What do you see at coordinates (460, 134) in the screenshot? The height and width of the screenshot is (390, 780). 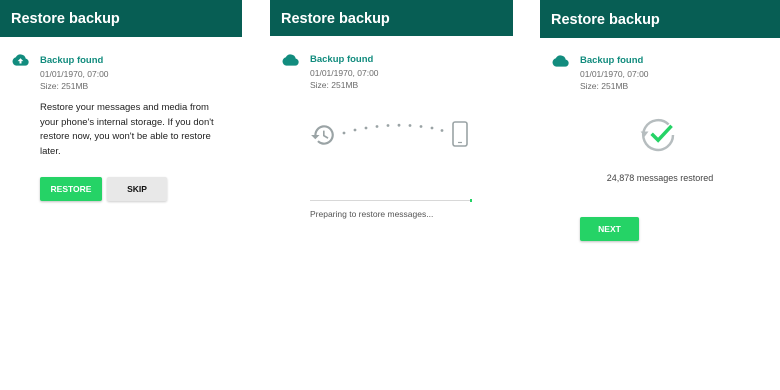 I see `phone-icon` at bounding box center [460, 134].